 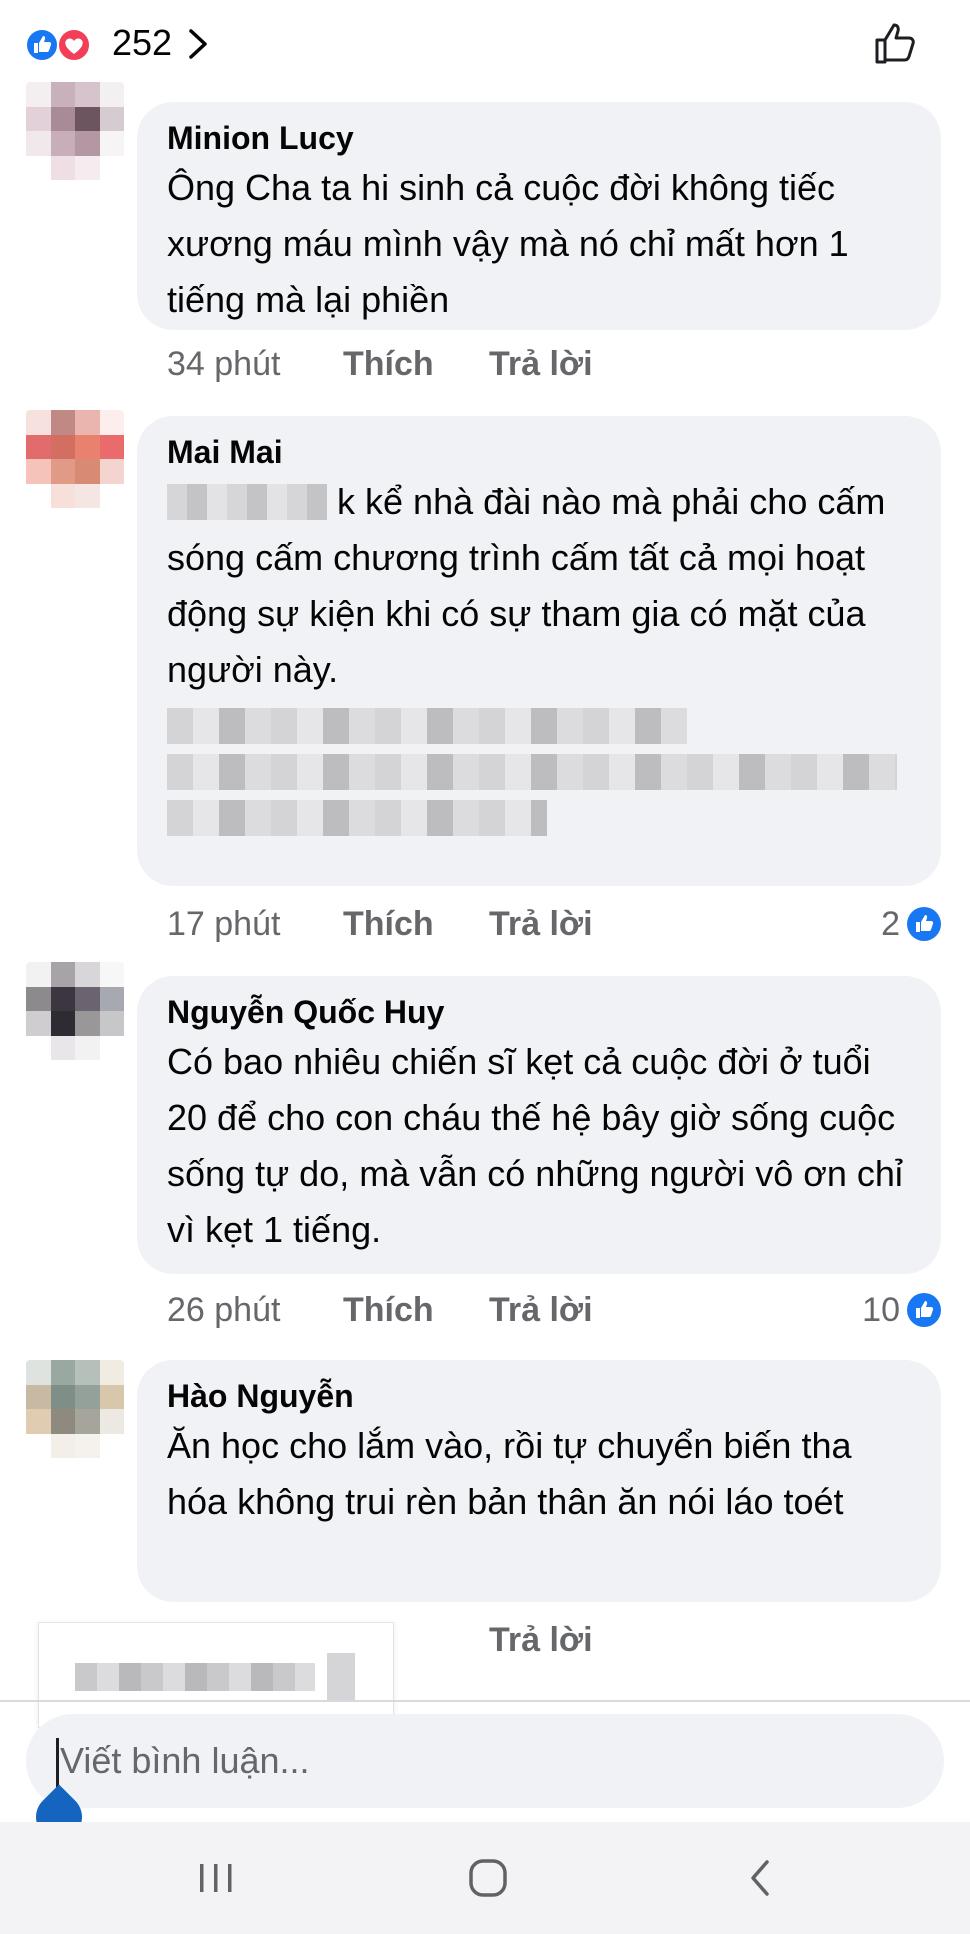 I want to click on redacted-popup, so click(x=216, y=1675).